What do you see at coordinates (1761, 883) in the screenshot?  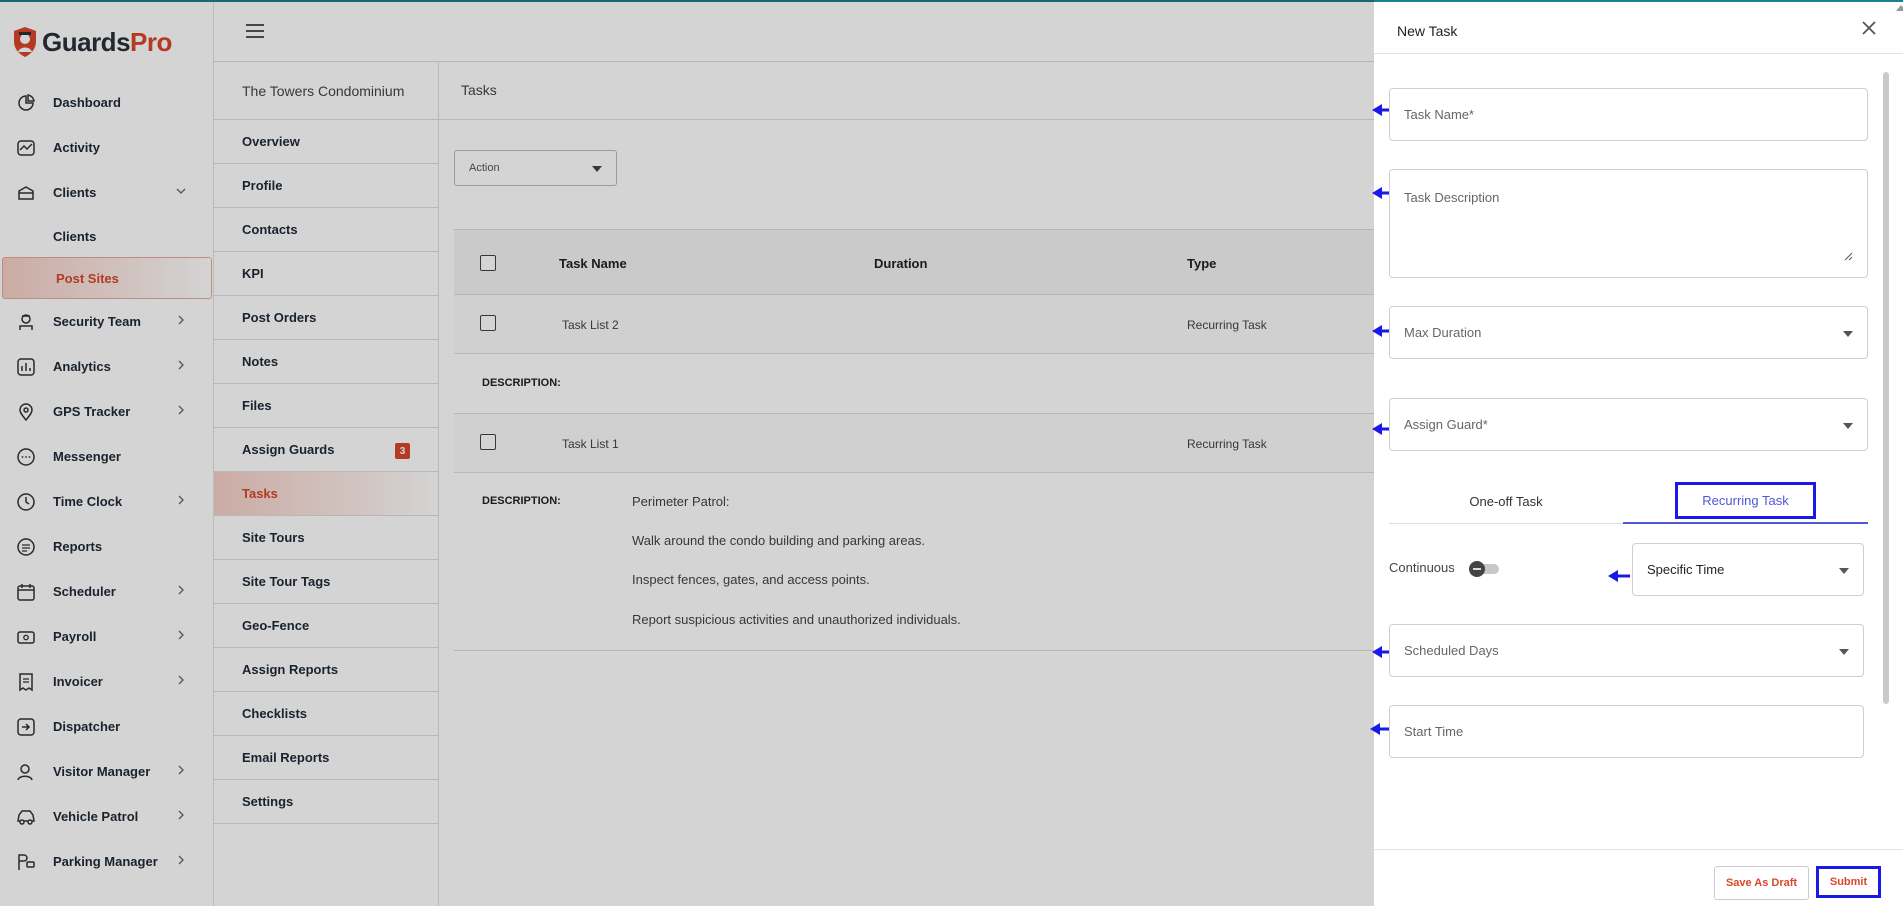 I see `save-as-draft-button: Save As Draft` at bounding box center [1761, 883].